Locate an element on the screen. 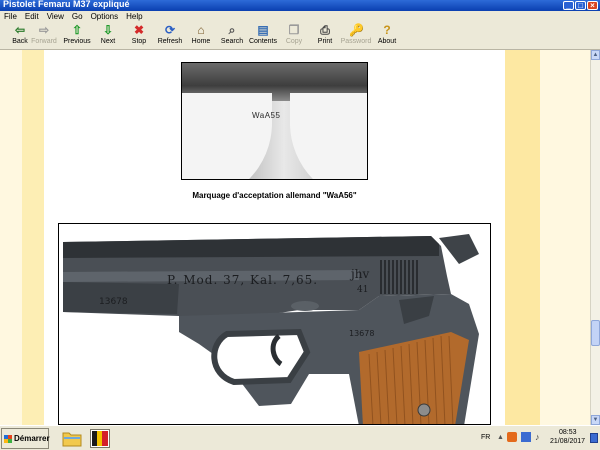 Image resolution: width=600 pixels, height=450 pixels. start-button: Démarrer is located at coordinates (25, 438).